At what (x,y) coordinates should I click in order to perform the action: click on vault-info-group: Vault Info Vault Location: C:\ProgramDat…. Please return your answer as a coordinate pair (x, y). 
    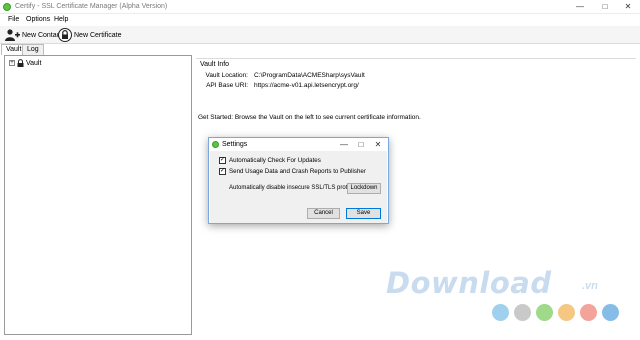
    Looking at the image, I should click on (416, 75).